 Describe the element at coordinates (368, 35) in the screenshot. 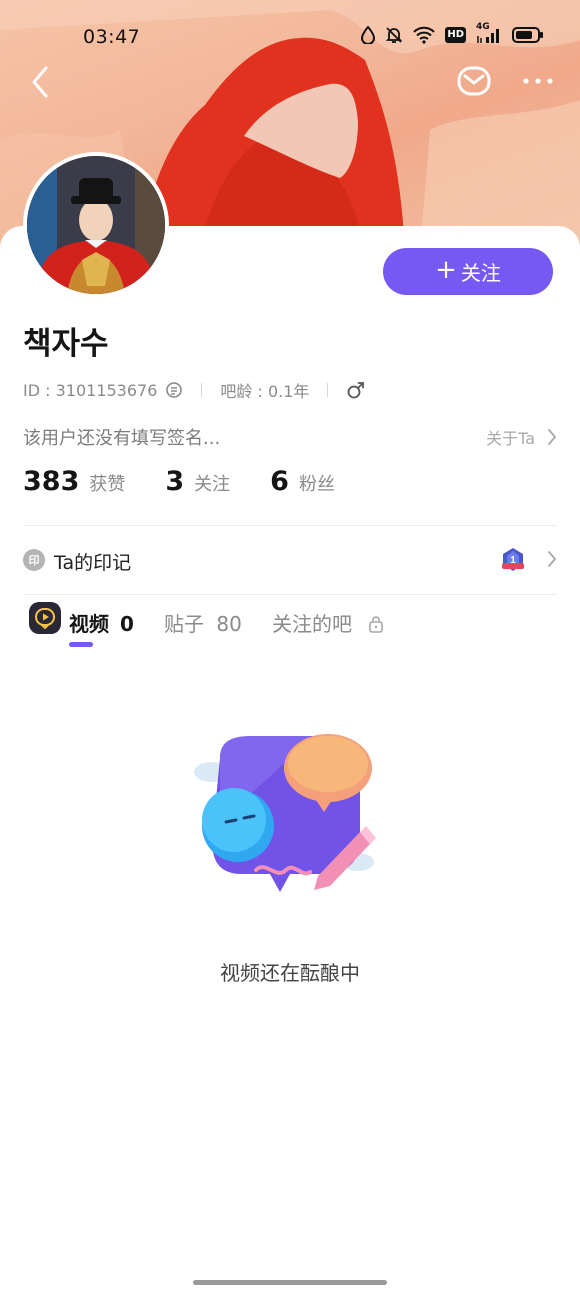

I see `water-drop-icon` at that location.